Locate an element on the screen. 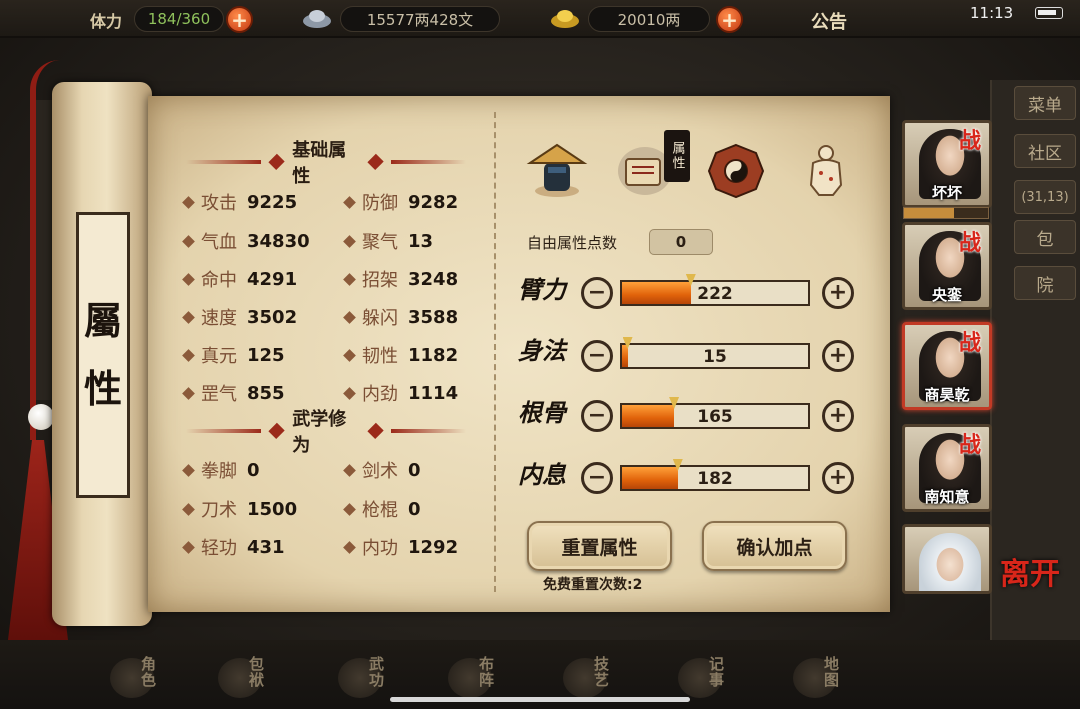 The width and height of the screenshot is (1080, 709). gold-ingot-icon is located at coordinates (565, 19).